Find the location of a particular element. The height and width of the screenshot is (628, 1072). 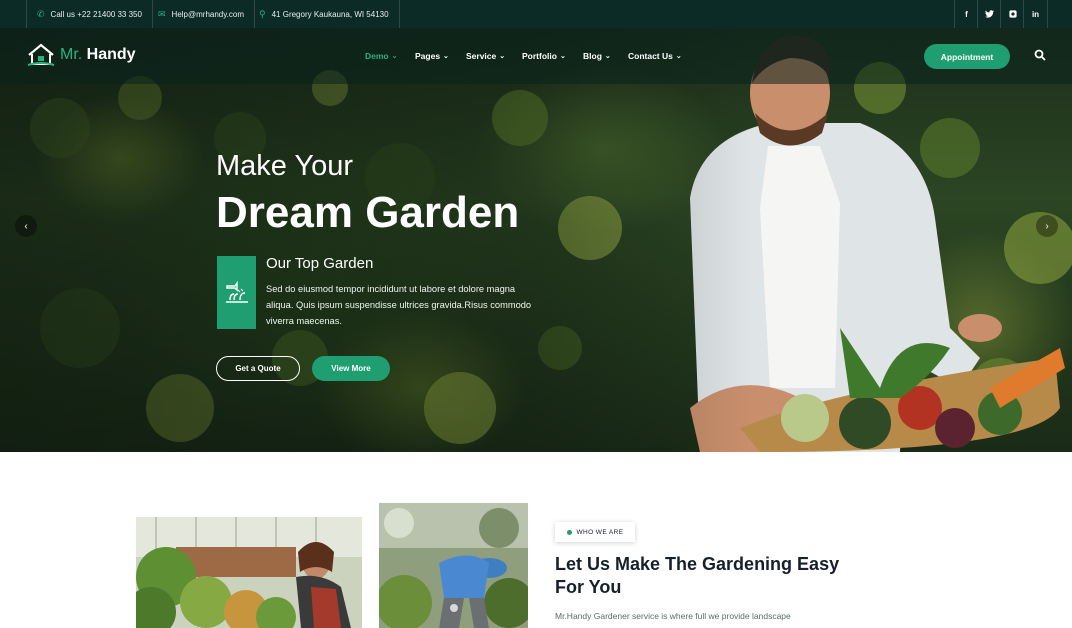

gardening-photo-woman is located at coordinates (249, 572).